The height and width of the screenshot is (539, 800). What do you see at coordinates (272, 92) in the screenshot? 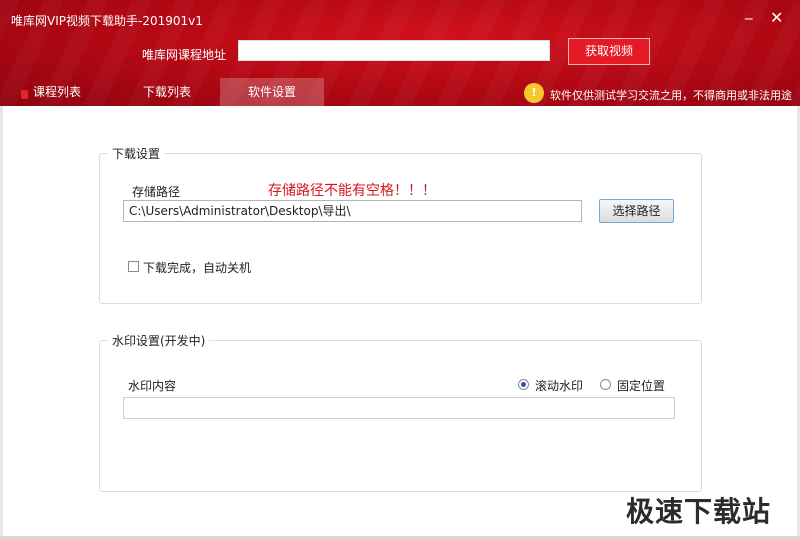
I see `tab-software-settings: 软件设置` at bounding box center [272, 92].